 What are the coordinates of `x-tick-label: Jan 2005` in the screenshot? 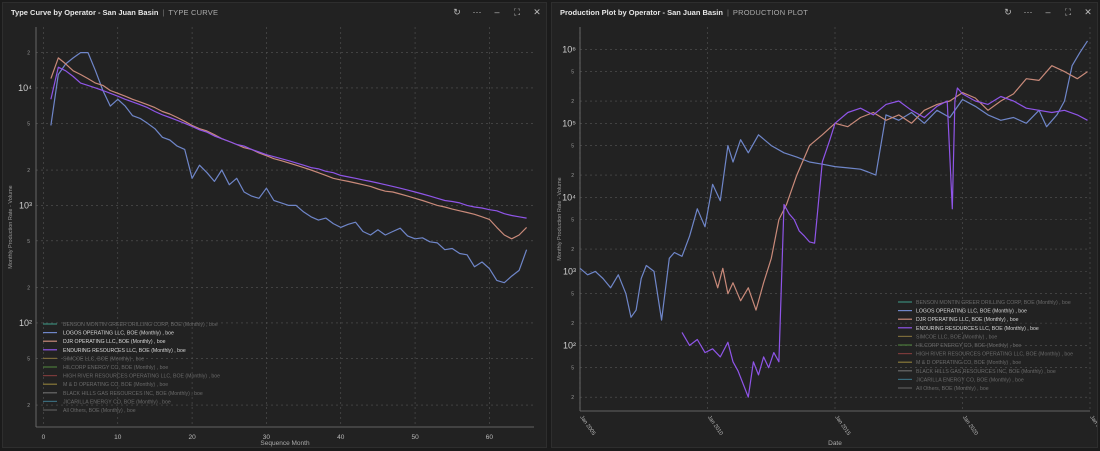 It's located at (587, 426).